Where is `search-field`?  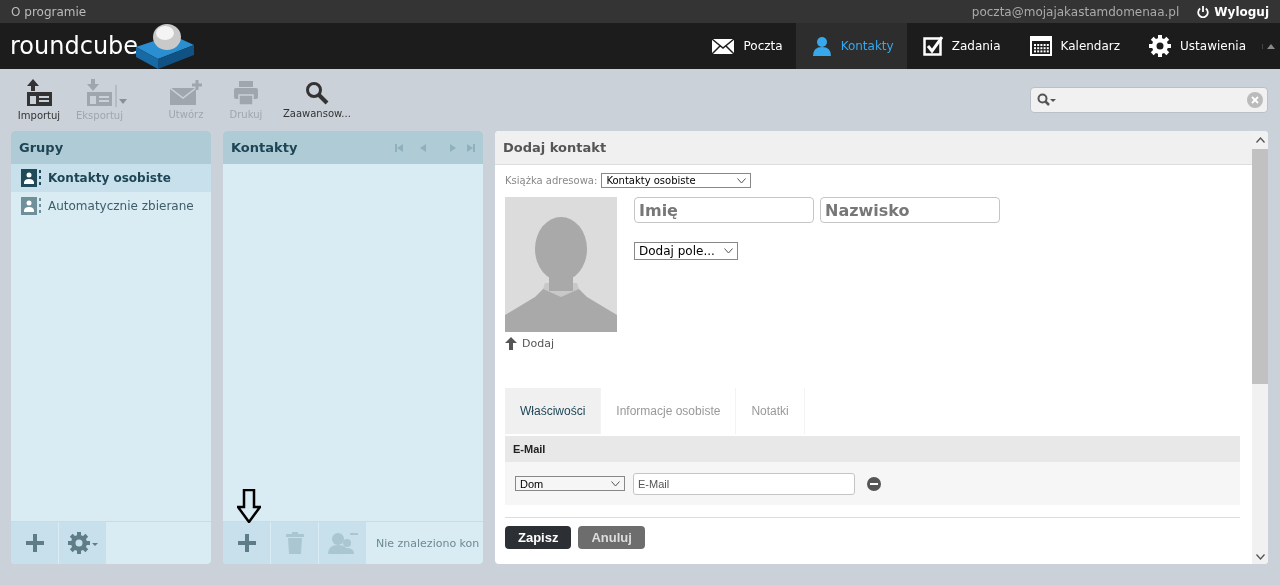 search-field is located at coordinates (1149, 100).